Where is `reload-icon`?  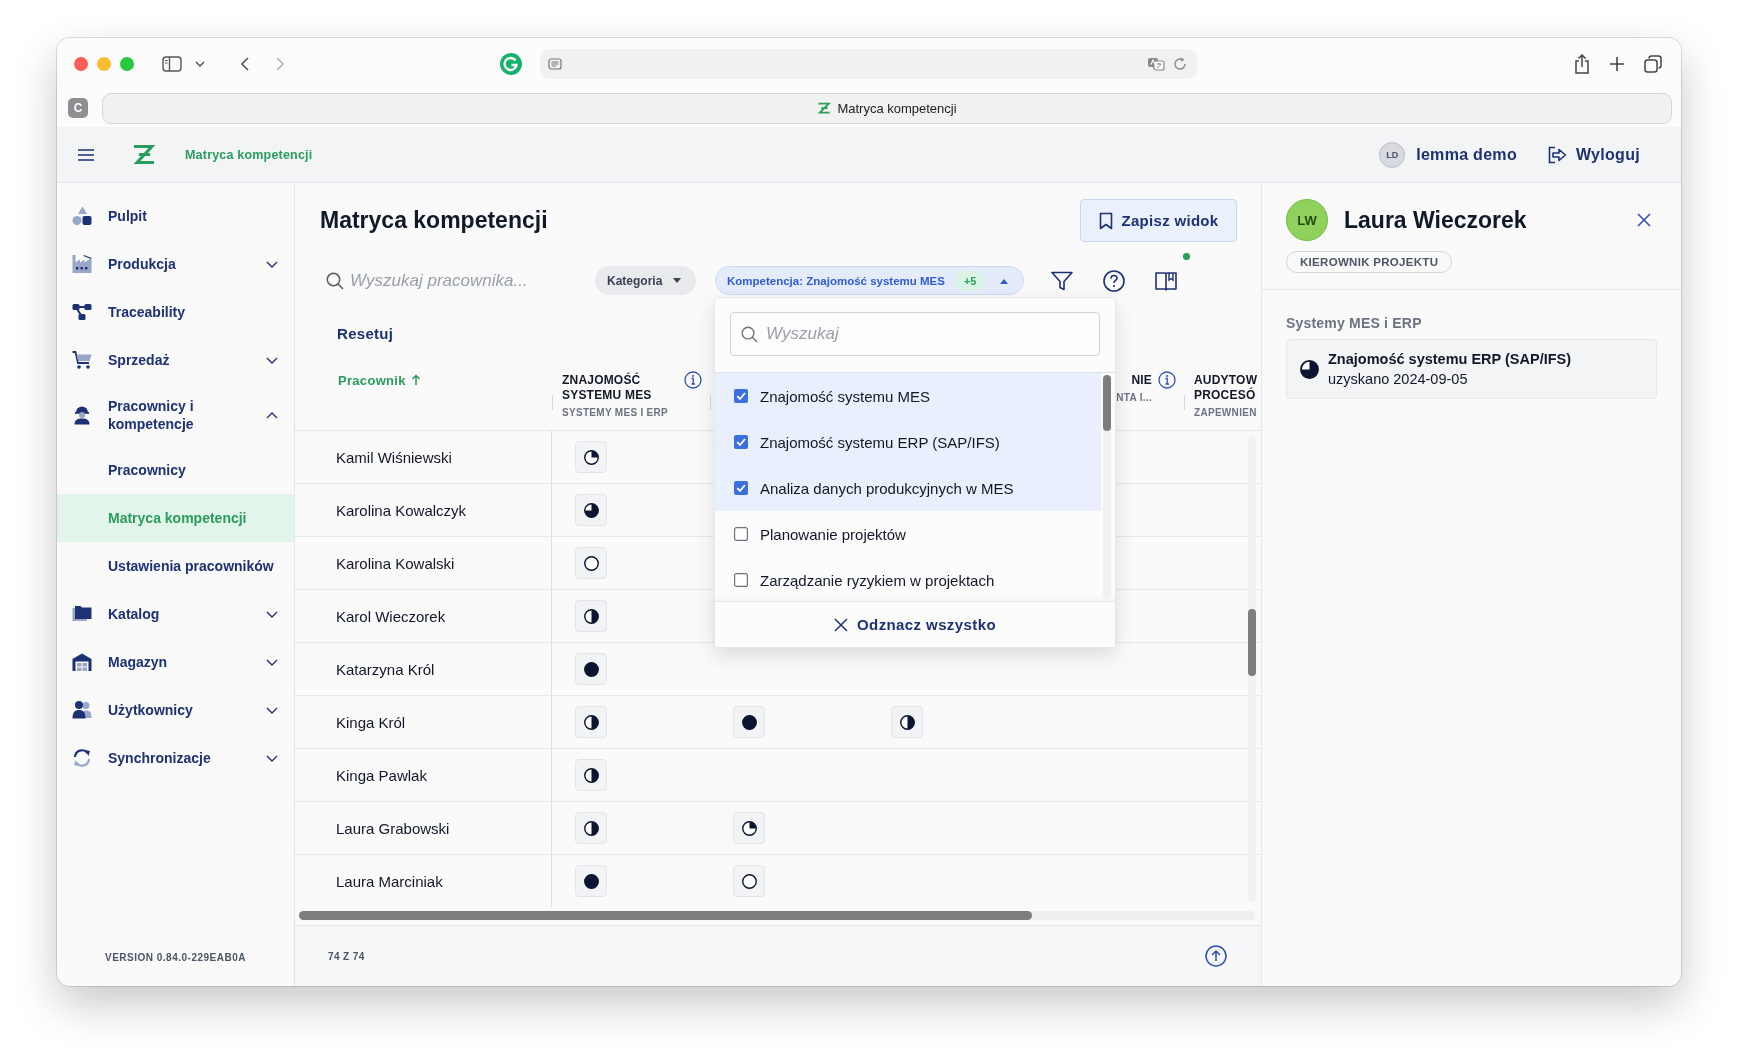
reload-icon is located at coordinates (1180, 63).